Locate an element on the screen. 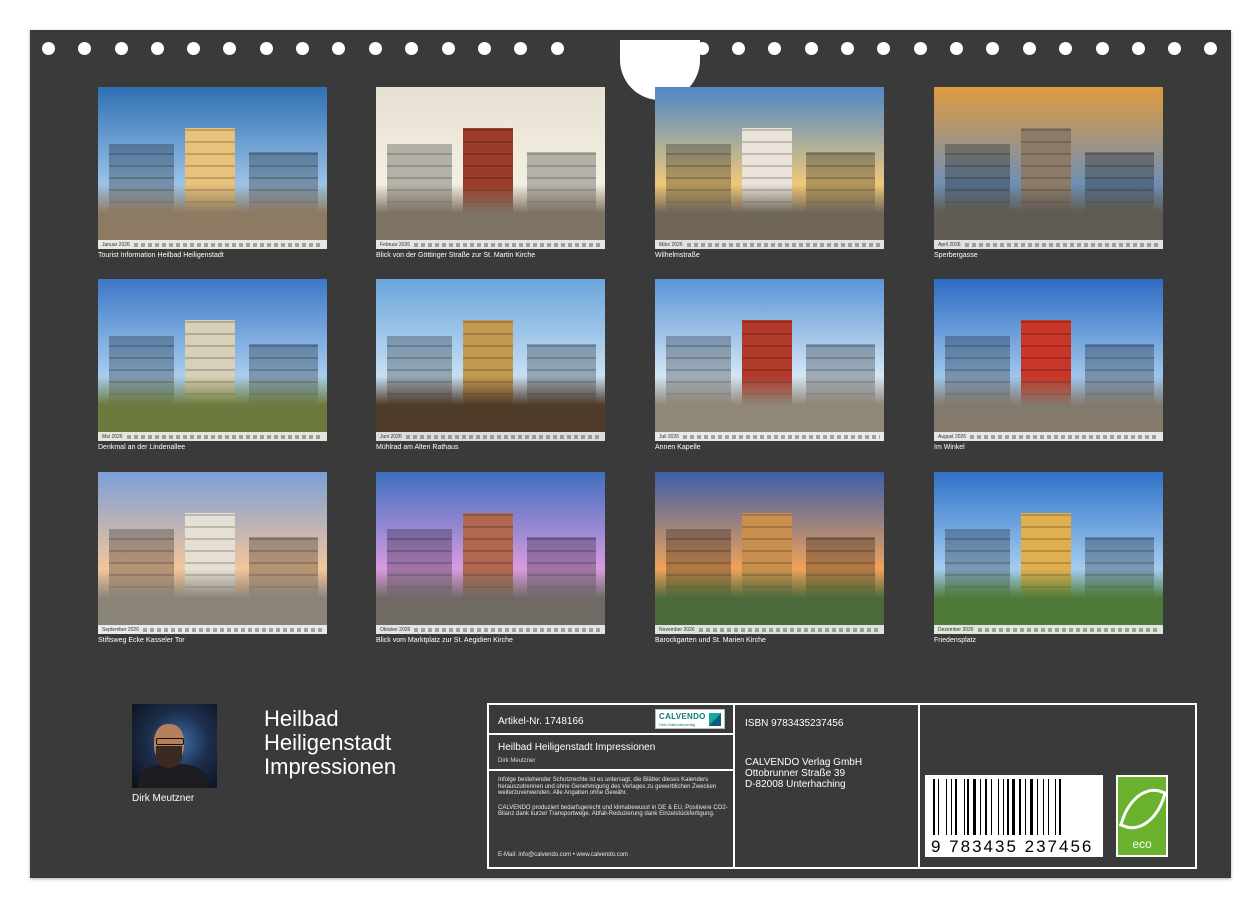 The image size is (1260, 908). photo-caption: Mühlrad am Alten Rathaus is located at coordinates (417, 447).